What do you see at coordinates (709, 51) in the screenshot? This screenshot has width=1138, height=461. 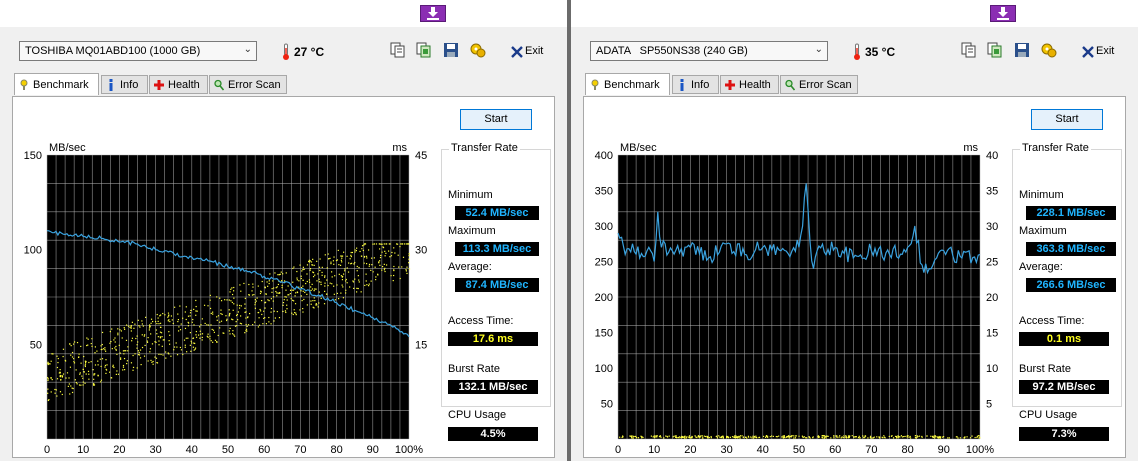 I see `drive-select: ADATA SP550NS38 (240 GB) ⌄` at bounding box center [709, 51].